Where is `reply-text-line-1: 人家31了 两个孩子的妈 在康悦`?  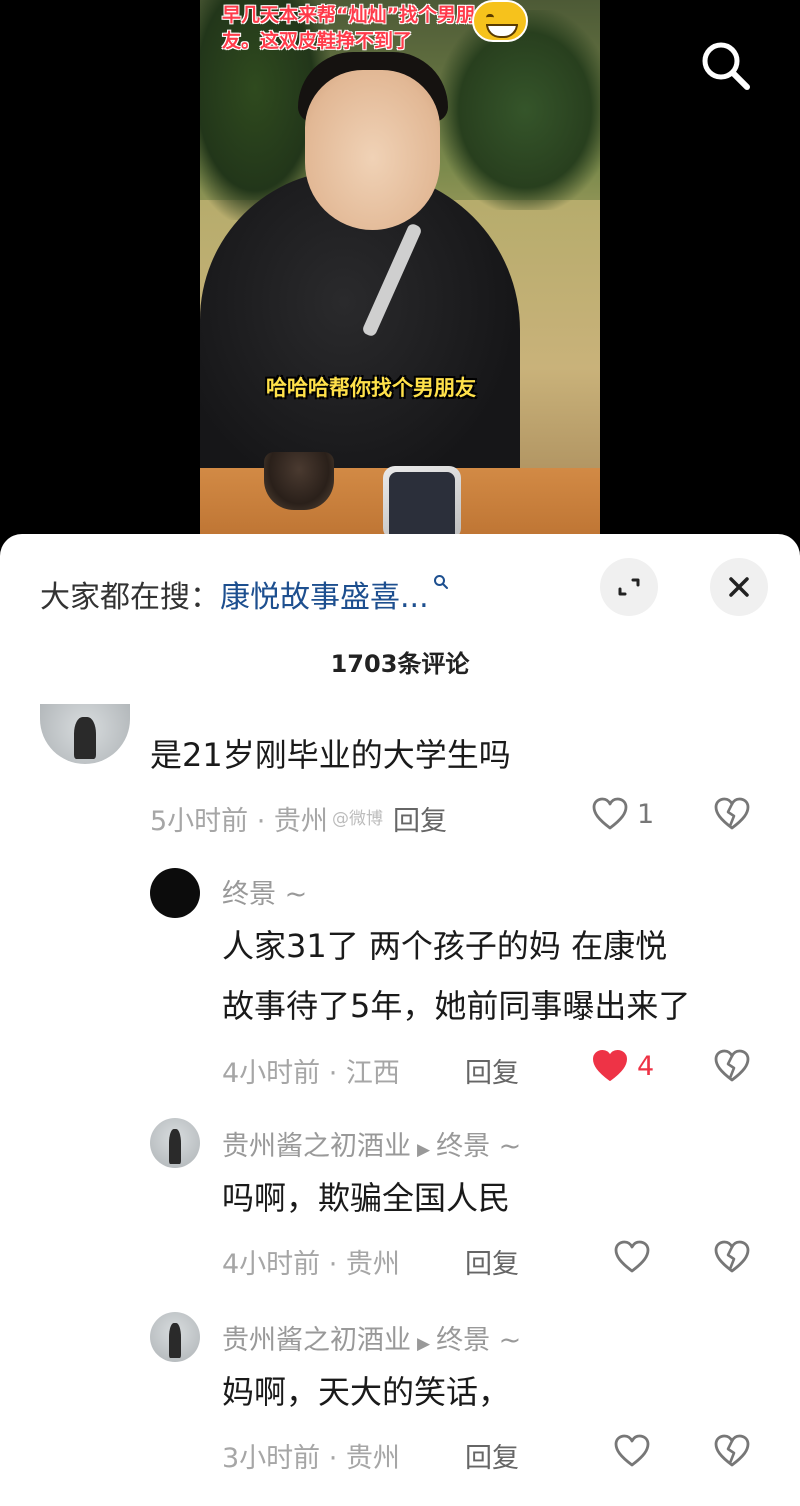 reply-text-line-1: 人家31了 两个孩子的妈 在康悦 is located at coordinates (445, 946).